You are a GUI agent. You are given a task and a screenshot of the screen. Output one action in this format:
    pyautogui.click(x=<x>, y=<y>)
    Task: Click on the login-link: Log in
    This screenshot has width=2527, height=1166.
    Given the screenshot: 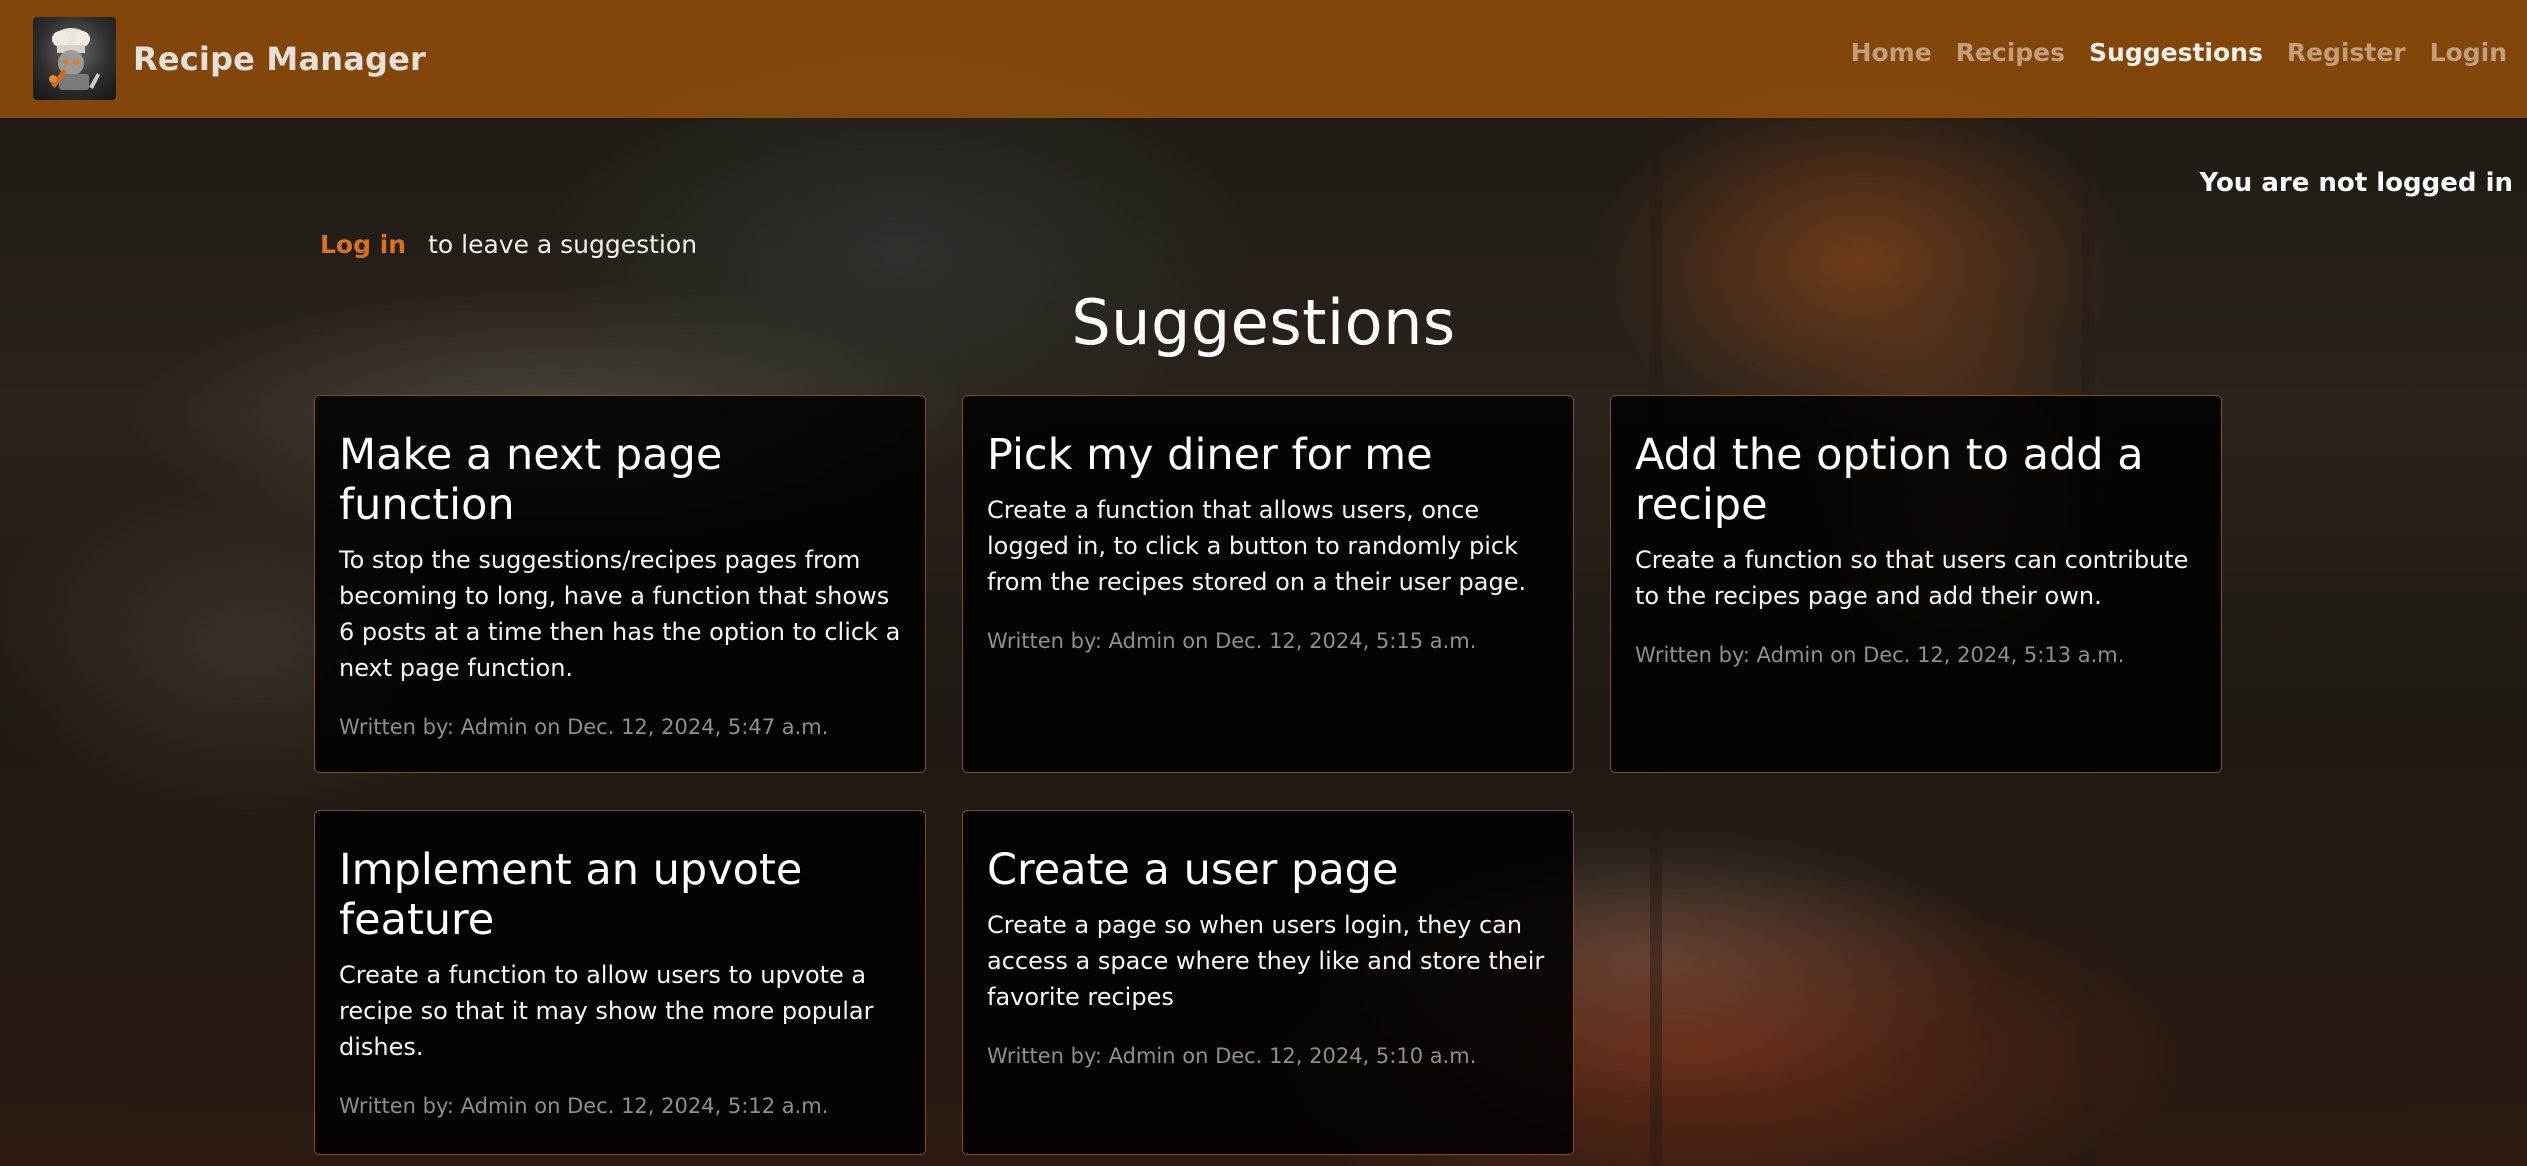 What is the action you would take?
    pyautogui.click(x=363, y=244)
    